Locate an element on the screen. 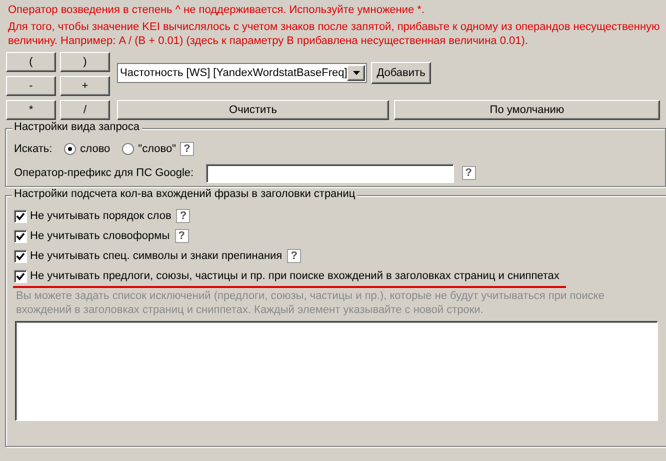 This screenshot has height=461, width=666. button: / is located at coordinates (85, 110).